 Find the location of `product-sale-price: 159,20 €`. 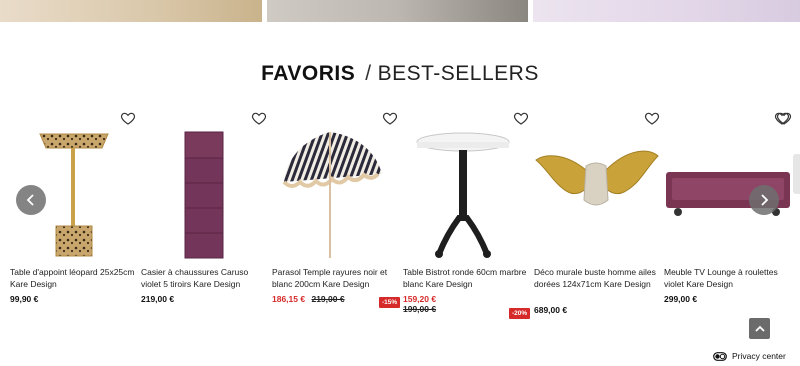

product-sale-price: 159,20 € is located at coordinates (420, 299).